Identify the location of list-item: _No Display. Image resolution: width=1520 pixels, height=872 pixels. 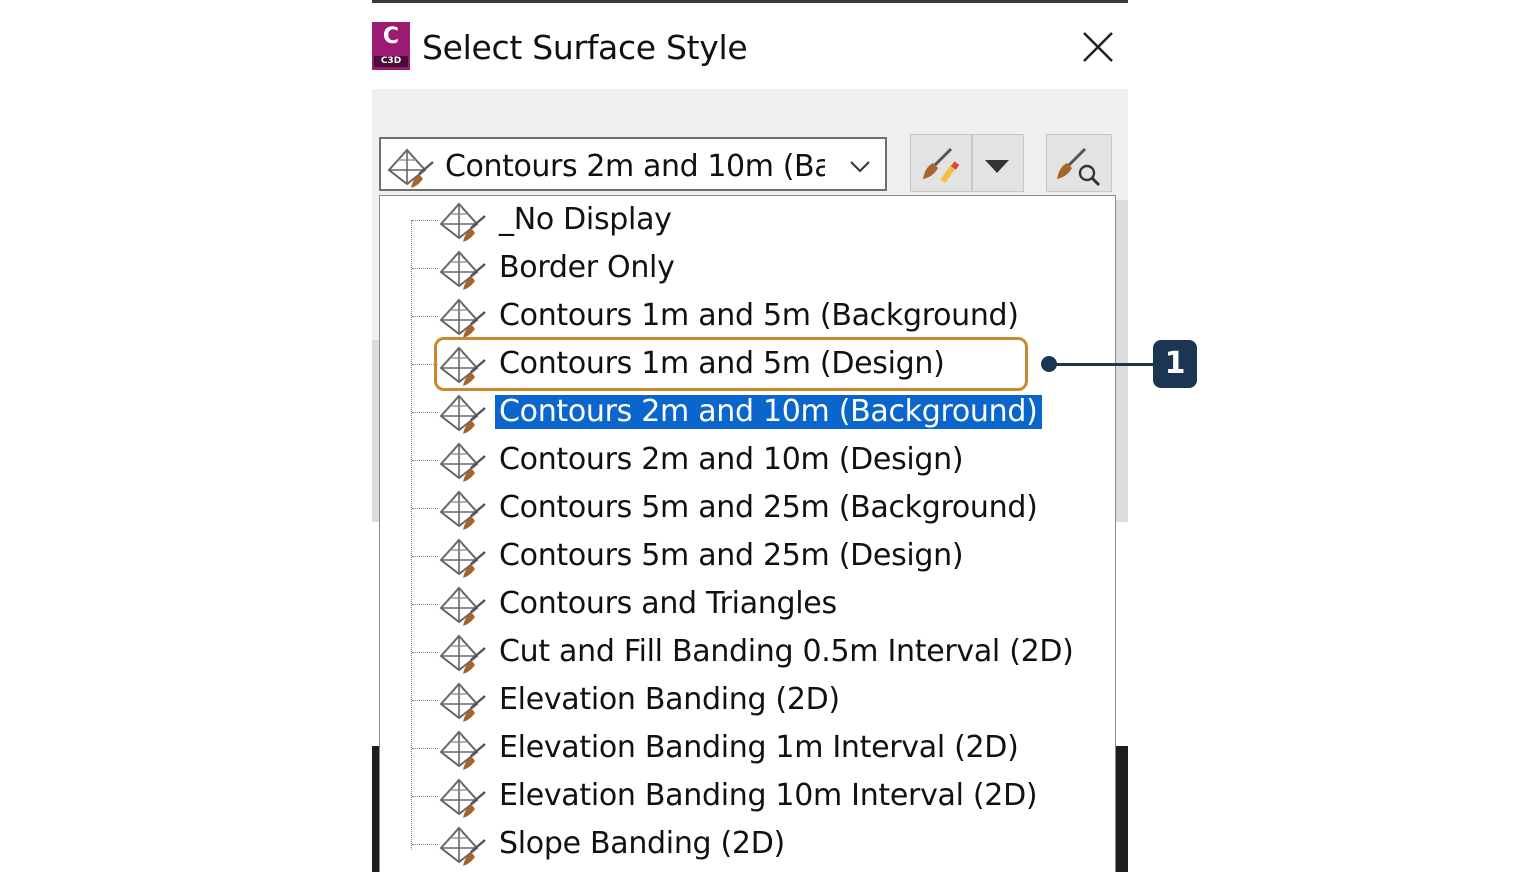
(747, 220).